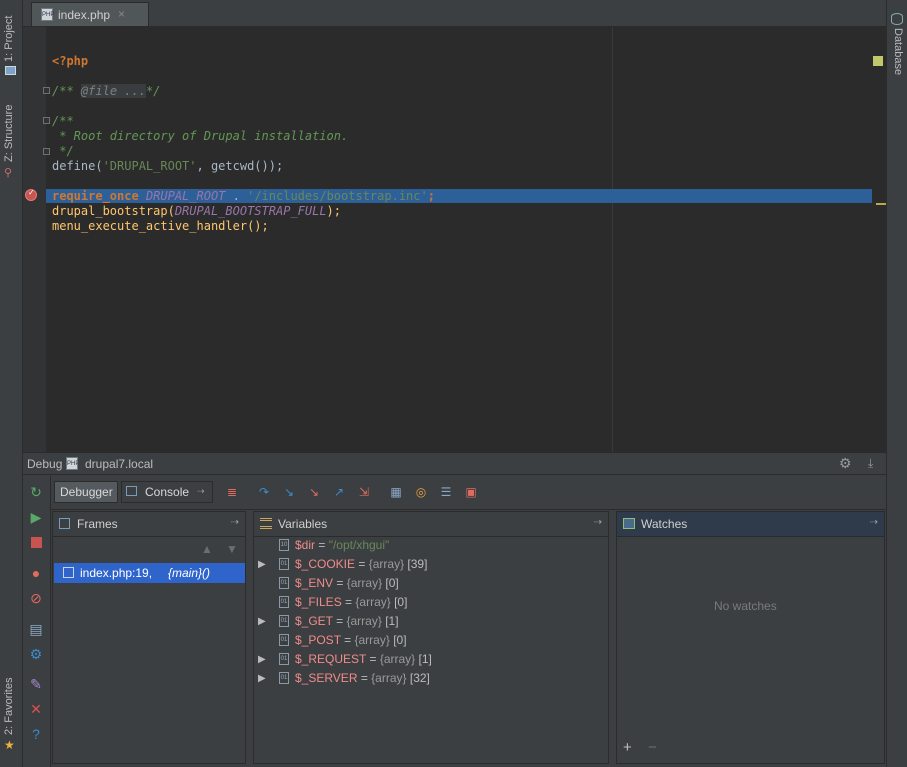 This screenshot has height=767, width=907. What do you see at coordinates (446, 492) in the screenshot?
I see `frames-list-icon: ☰` at bounding box center [446, 492].